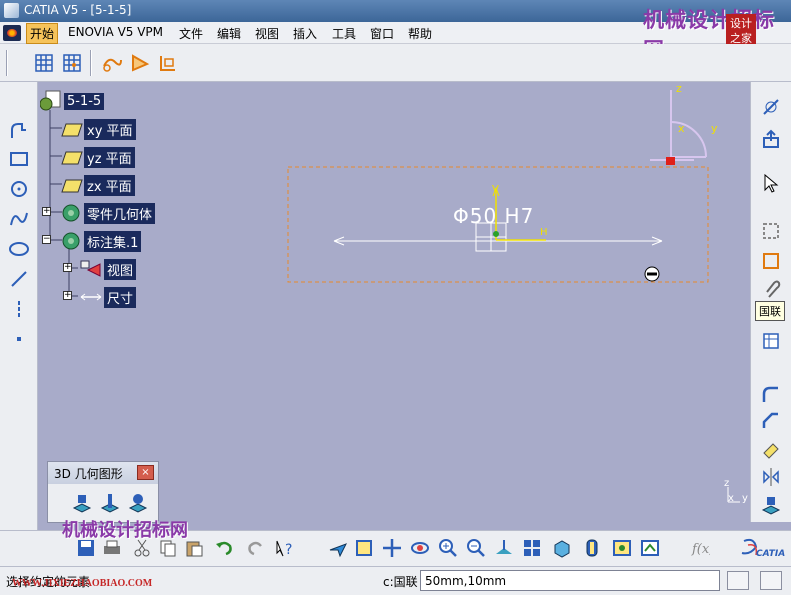 The image size is (791, 595). I want to click on shading-icon, so click(592, 548).